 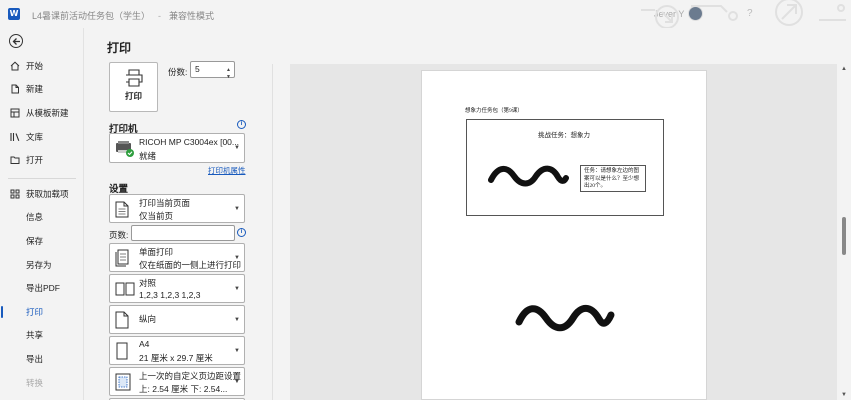 I want to click on nav-item-info: 信息, so click(x=42, y=217).